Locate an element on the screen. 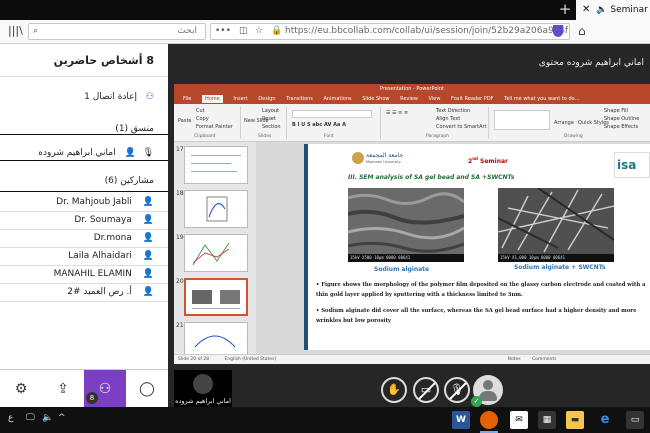 The width and height of the screenshot is (650, 433). notes-button: Notes is located at coordinates (514, 359).